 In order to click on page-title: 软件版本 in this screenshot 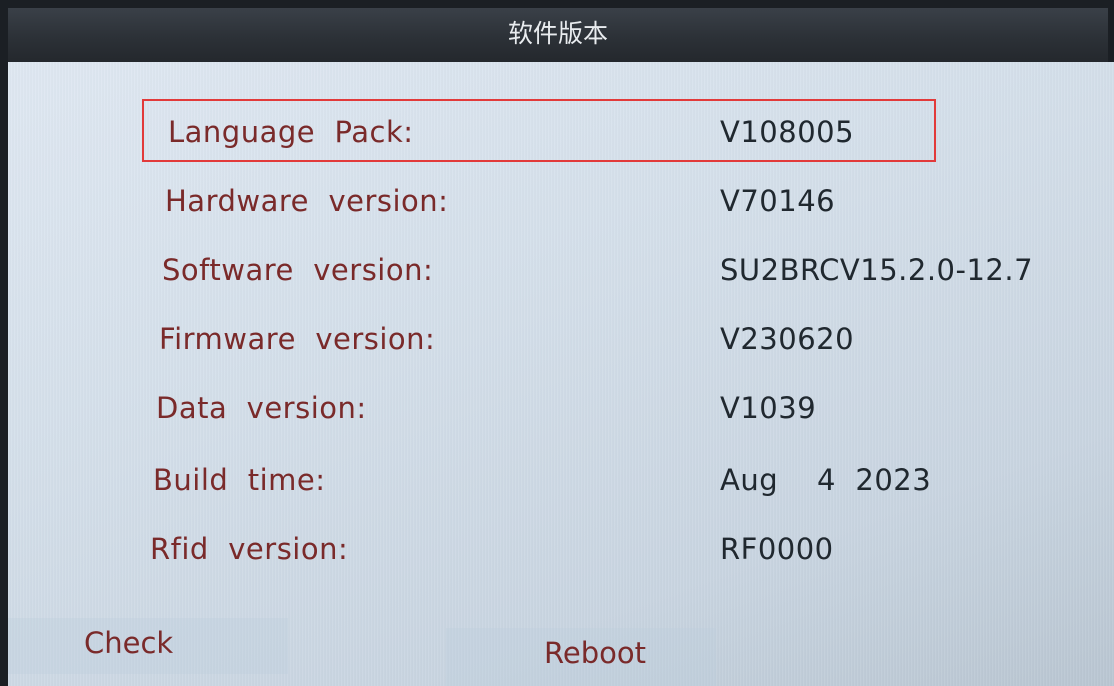, I will do `click(557, 33)`.